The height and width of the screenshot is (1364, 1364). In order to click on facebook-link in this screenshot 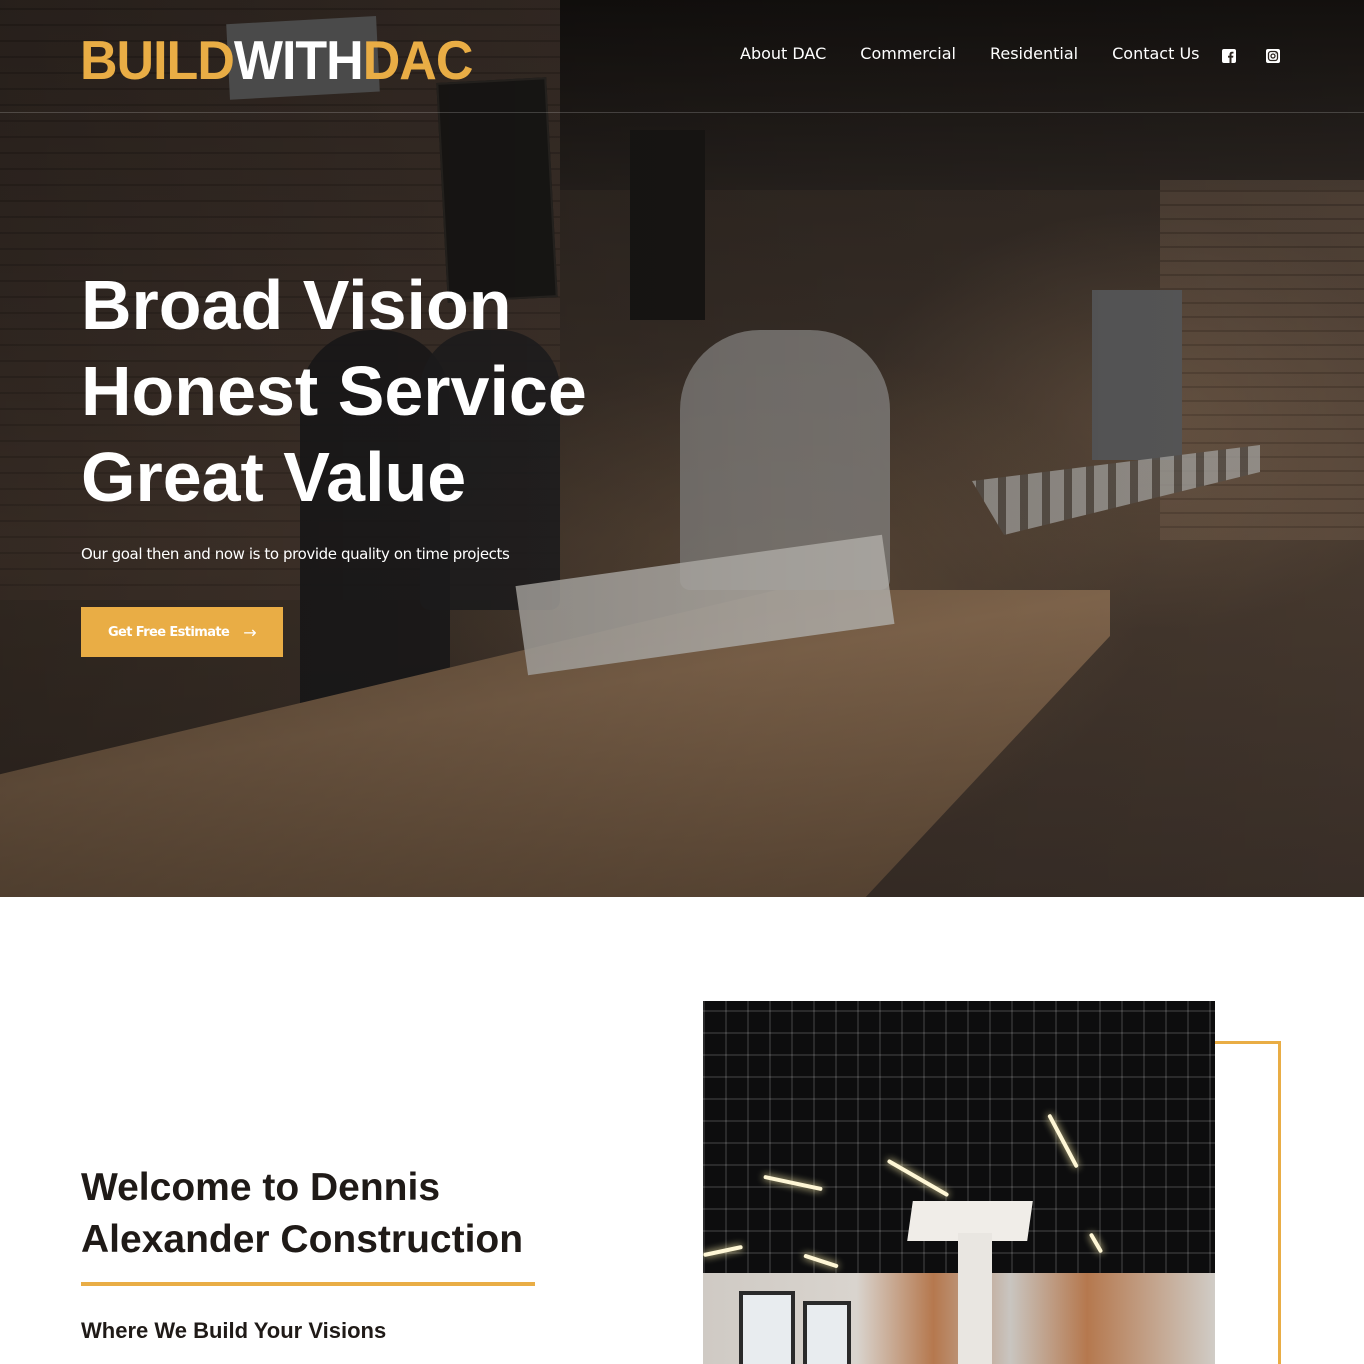, I will do `click(1229, 56)`.